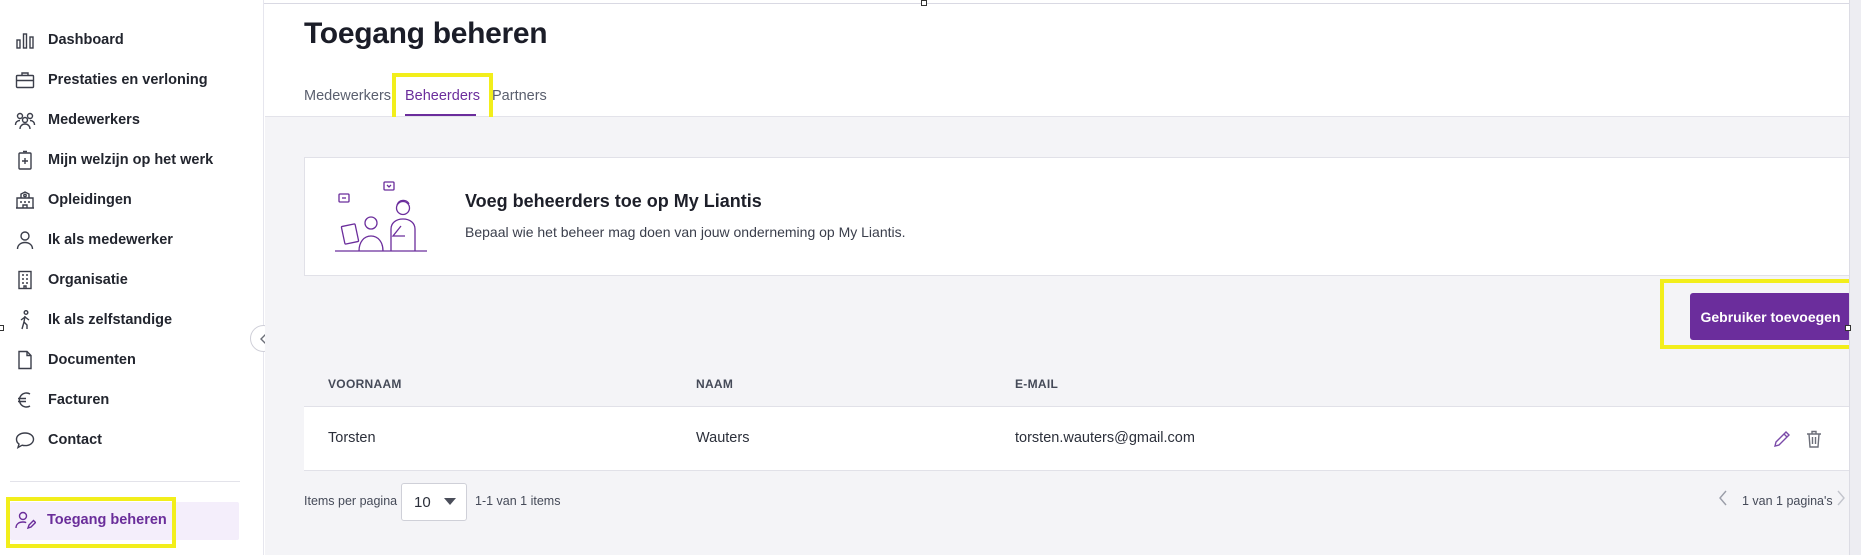 This screenshot has height=555, width=1861. What do you see at coordinates (25, 320) in the screenshot?
I see `walking-person-icon` at bounding box center [25, 320].